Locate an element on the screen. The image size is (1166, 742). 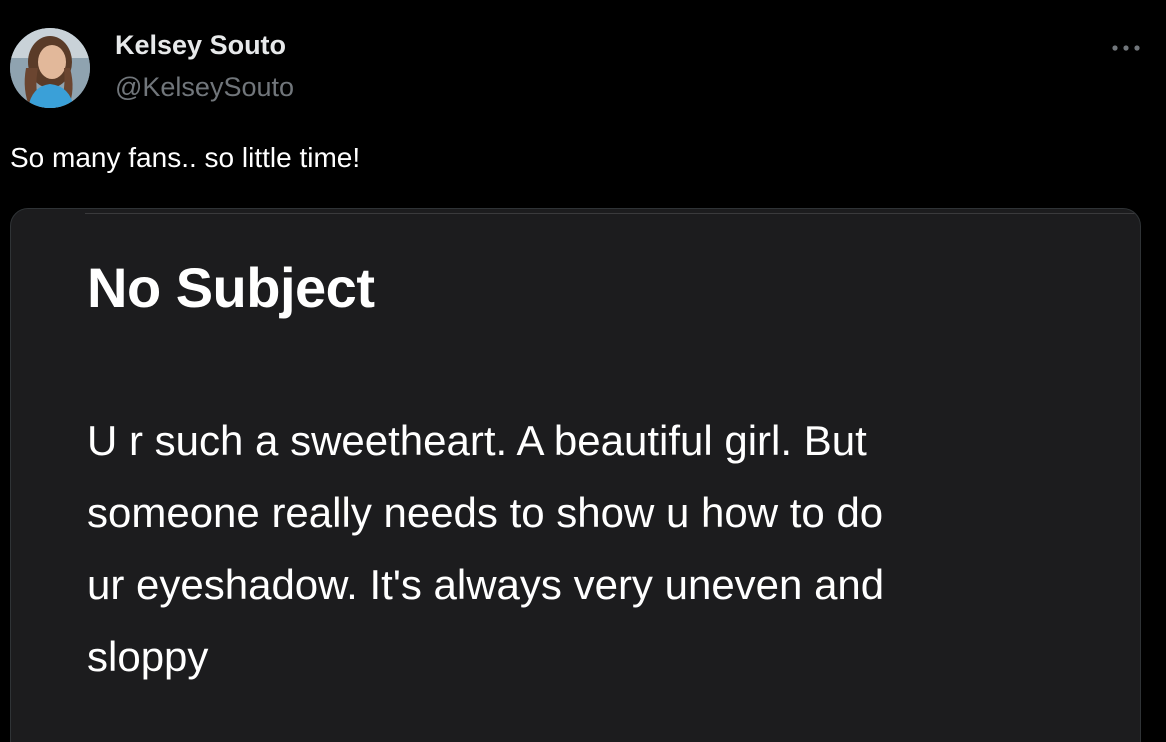
author-display-name: Kelsey Souto is located at coordinates (200, 45).